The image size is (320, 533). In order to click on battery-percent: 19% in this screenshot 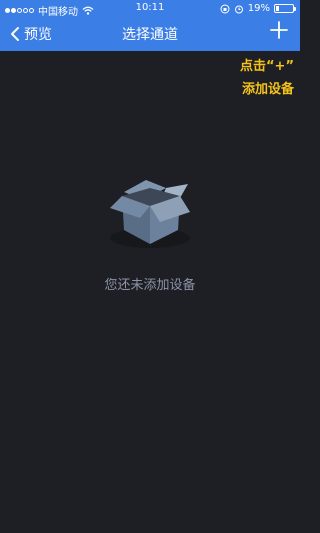, I will do `click(258, 8)`.